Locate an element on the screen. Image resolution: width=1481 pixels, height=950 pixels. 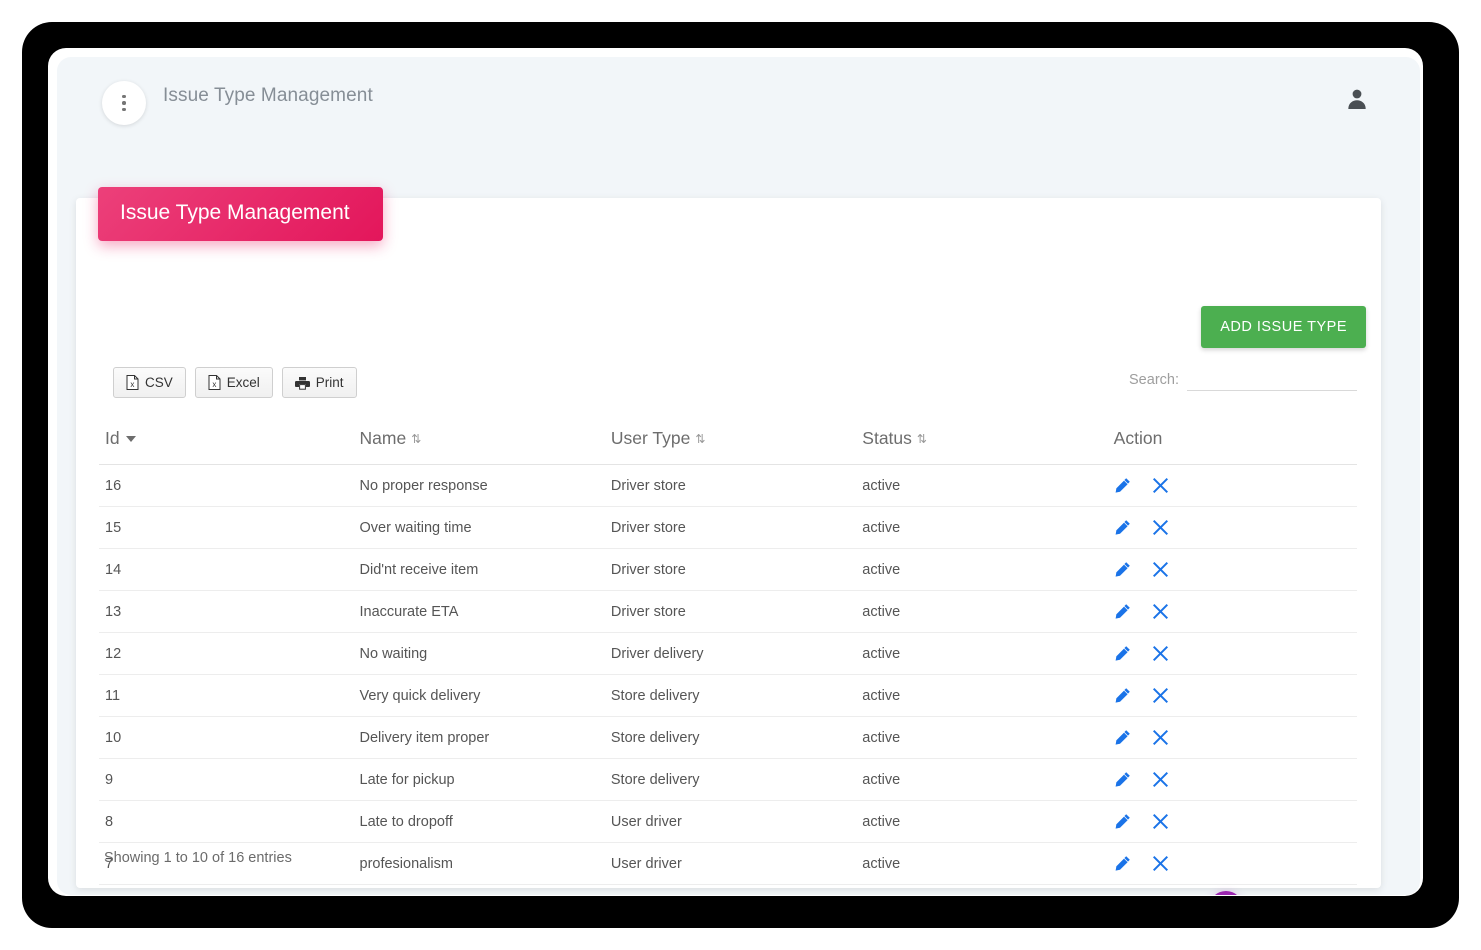
pagination-page-1: 1 is located at coordinates (1225, 893).